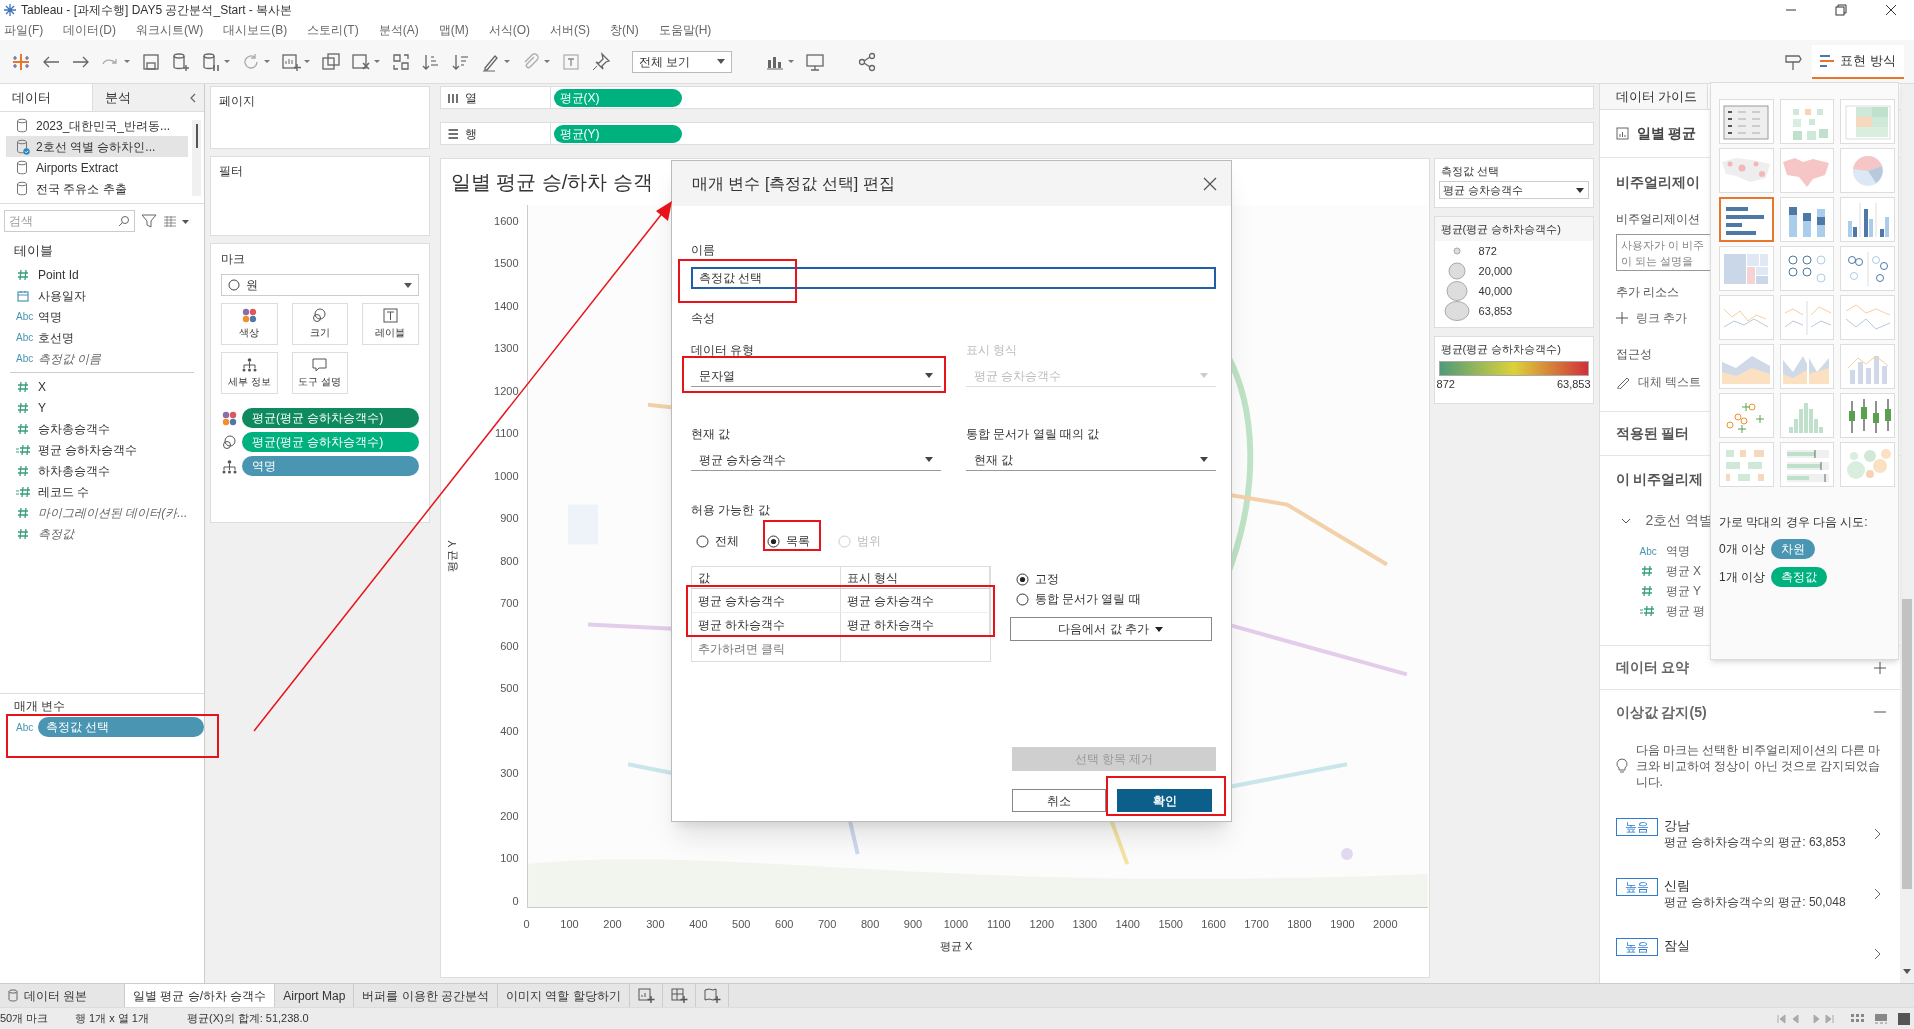 The height and width of the screenshot is (1029, 1914). What do you see at coordinates (97, 188) in the screenshot?
I see `data-source-item: 전국 주유소 추출` at bounding box center [97, 188].